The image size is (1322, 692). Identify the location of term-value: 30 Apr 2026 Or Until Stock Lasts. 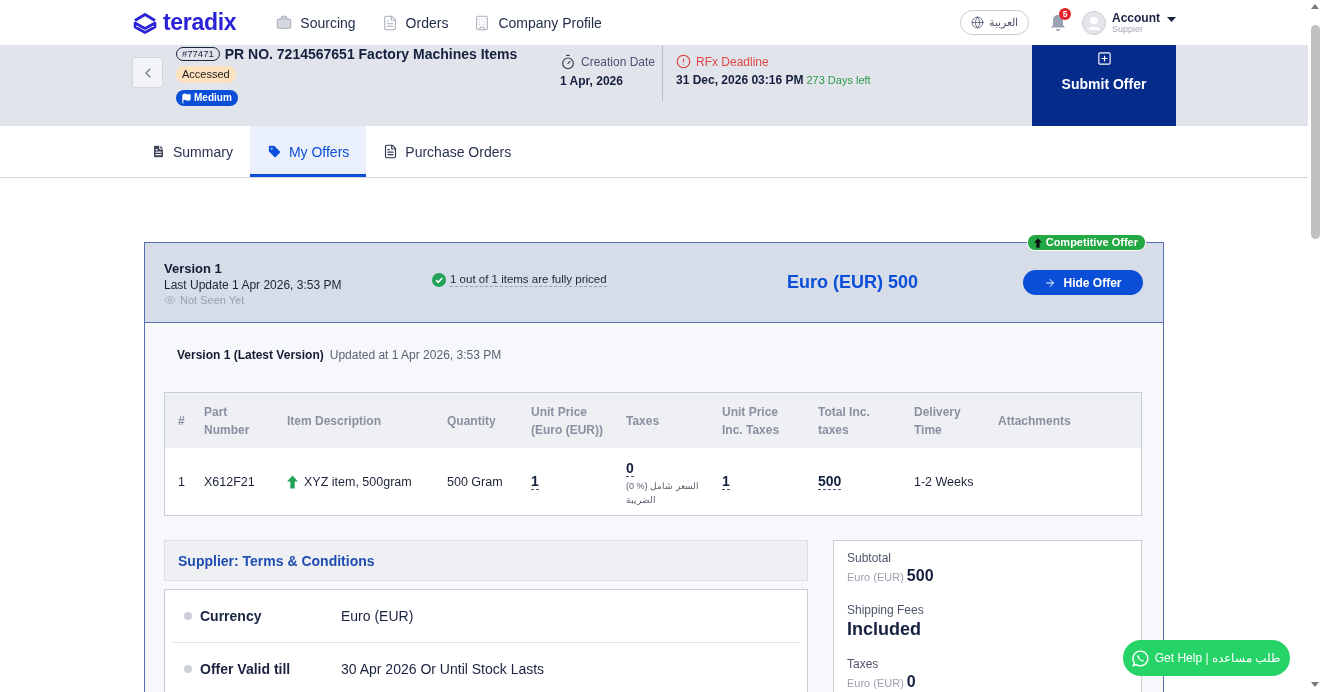
(443, 668).